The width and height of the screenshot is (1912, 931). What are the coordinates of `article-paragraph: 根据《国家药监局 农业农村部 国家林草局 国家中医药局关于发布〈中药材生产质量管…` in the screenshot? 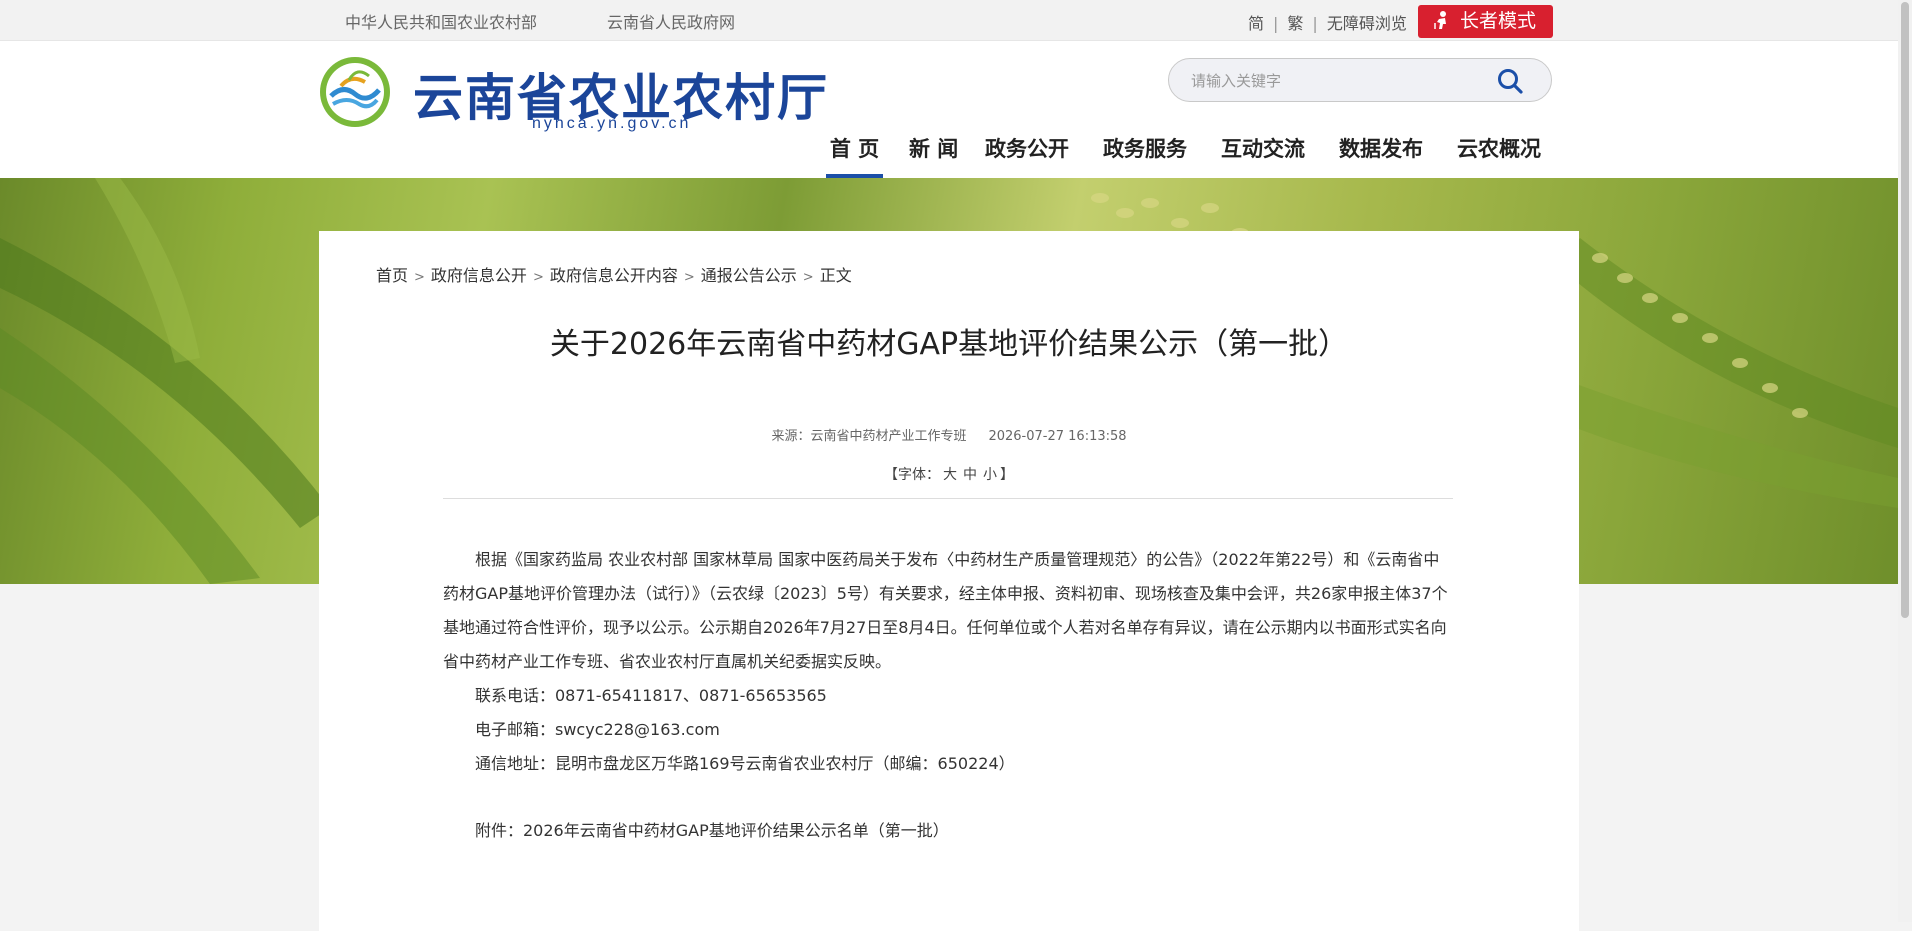 It's located at (945, 610).